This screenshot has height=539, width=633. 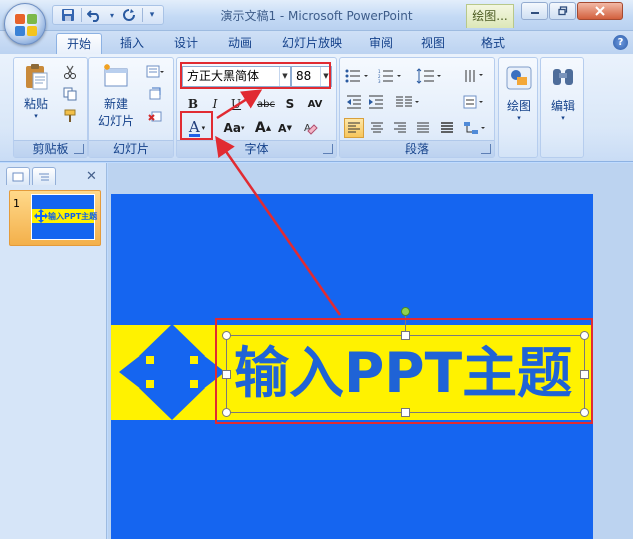 I want to click on decrease-indent-icon, so click(x=354, y=102).